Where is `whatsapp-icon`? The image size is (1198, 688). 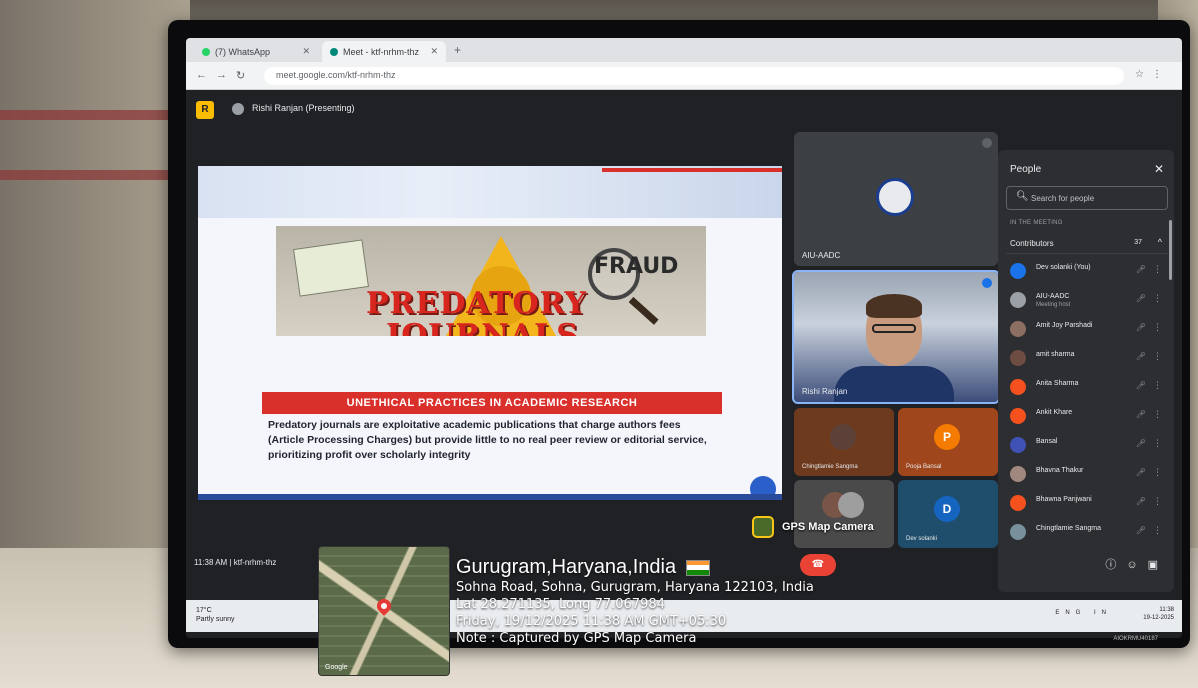 whatsapp-icon is located at coordinates (206, 51).